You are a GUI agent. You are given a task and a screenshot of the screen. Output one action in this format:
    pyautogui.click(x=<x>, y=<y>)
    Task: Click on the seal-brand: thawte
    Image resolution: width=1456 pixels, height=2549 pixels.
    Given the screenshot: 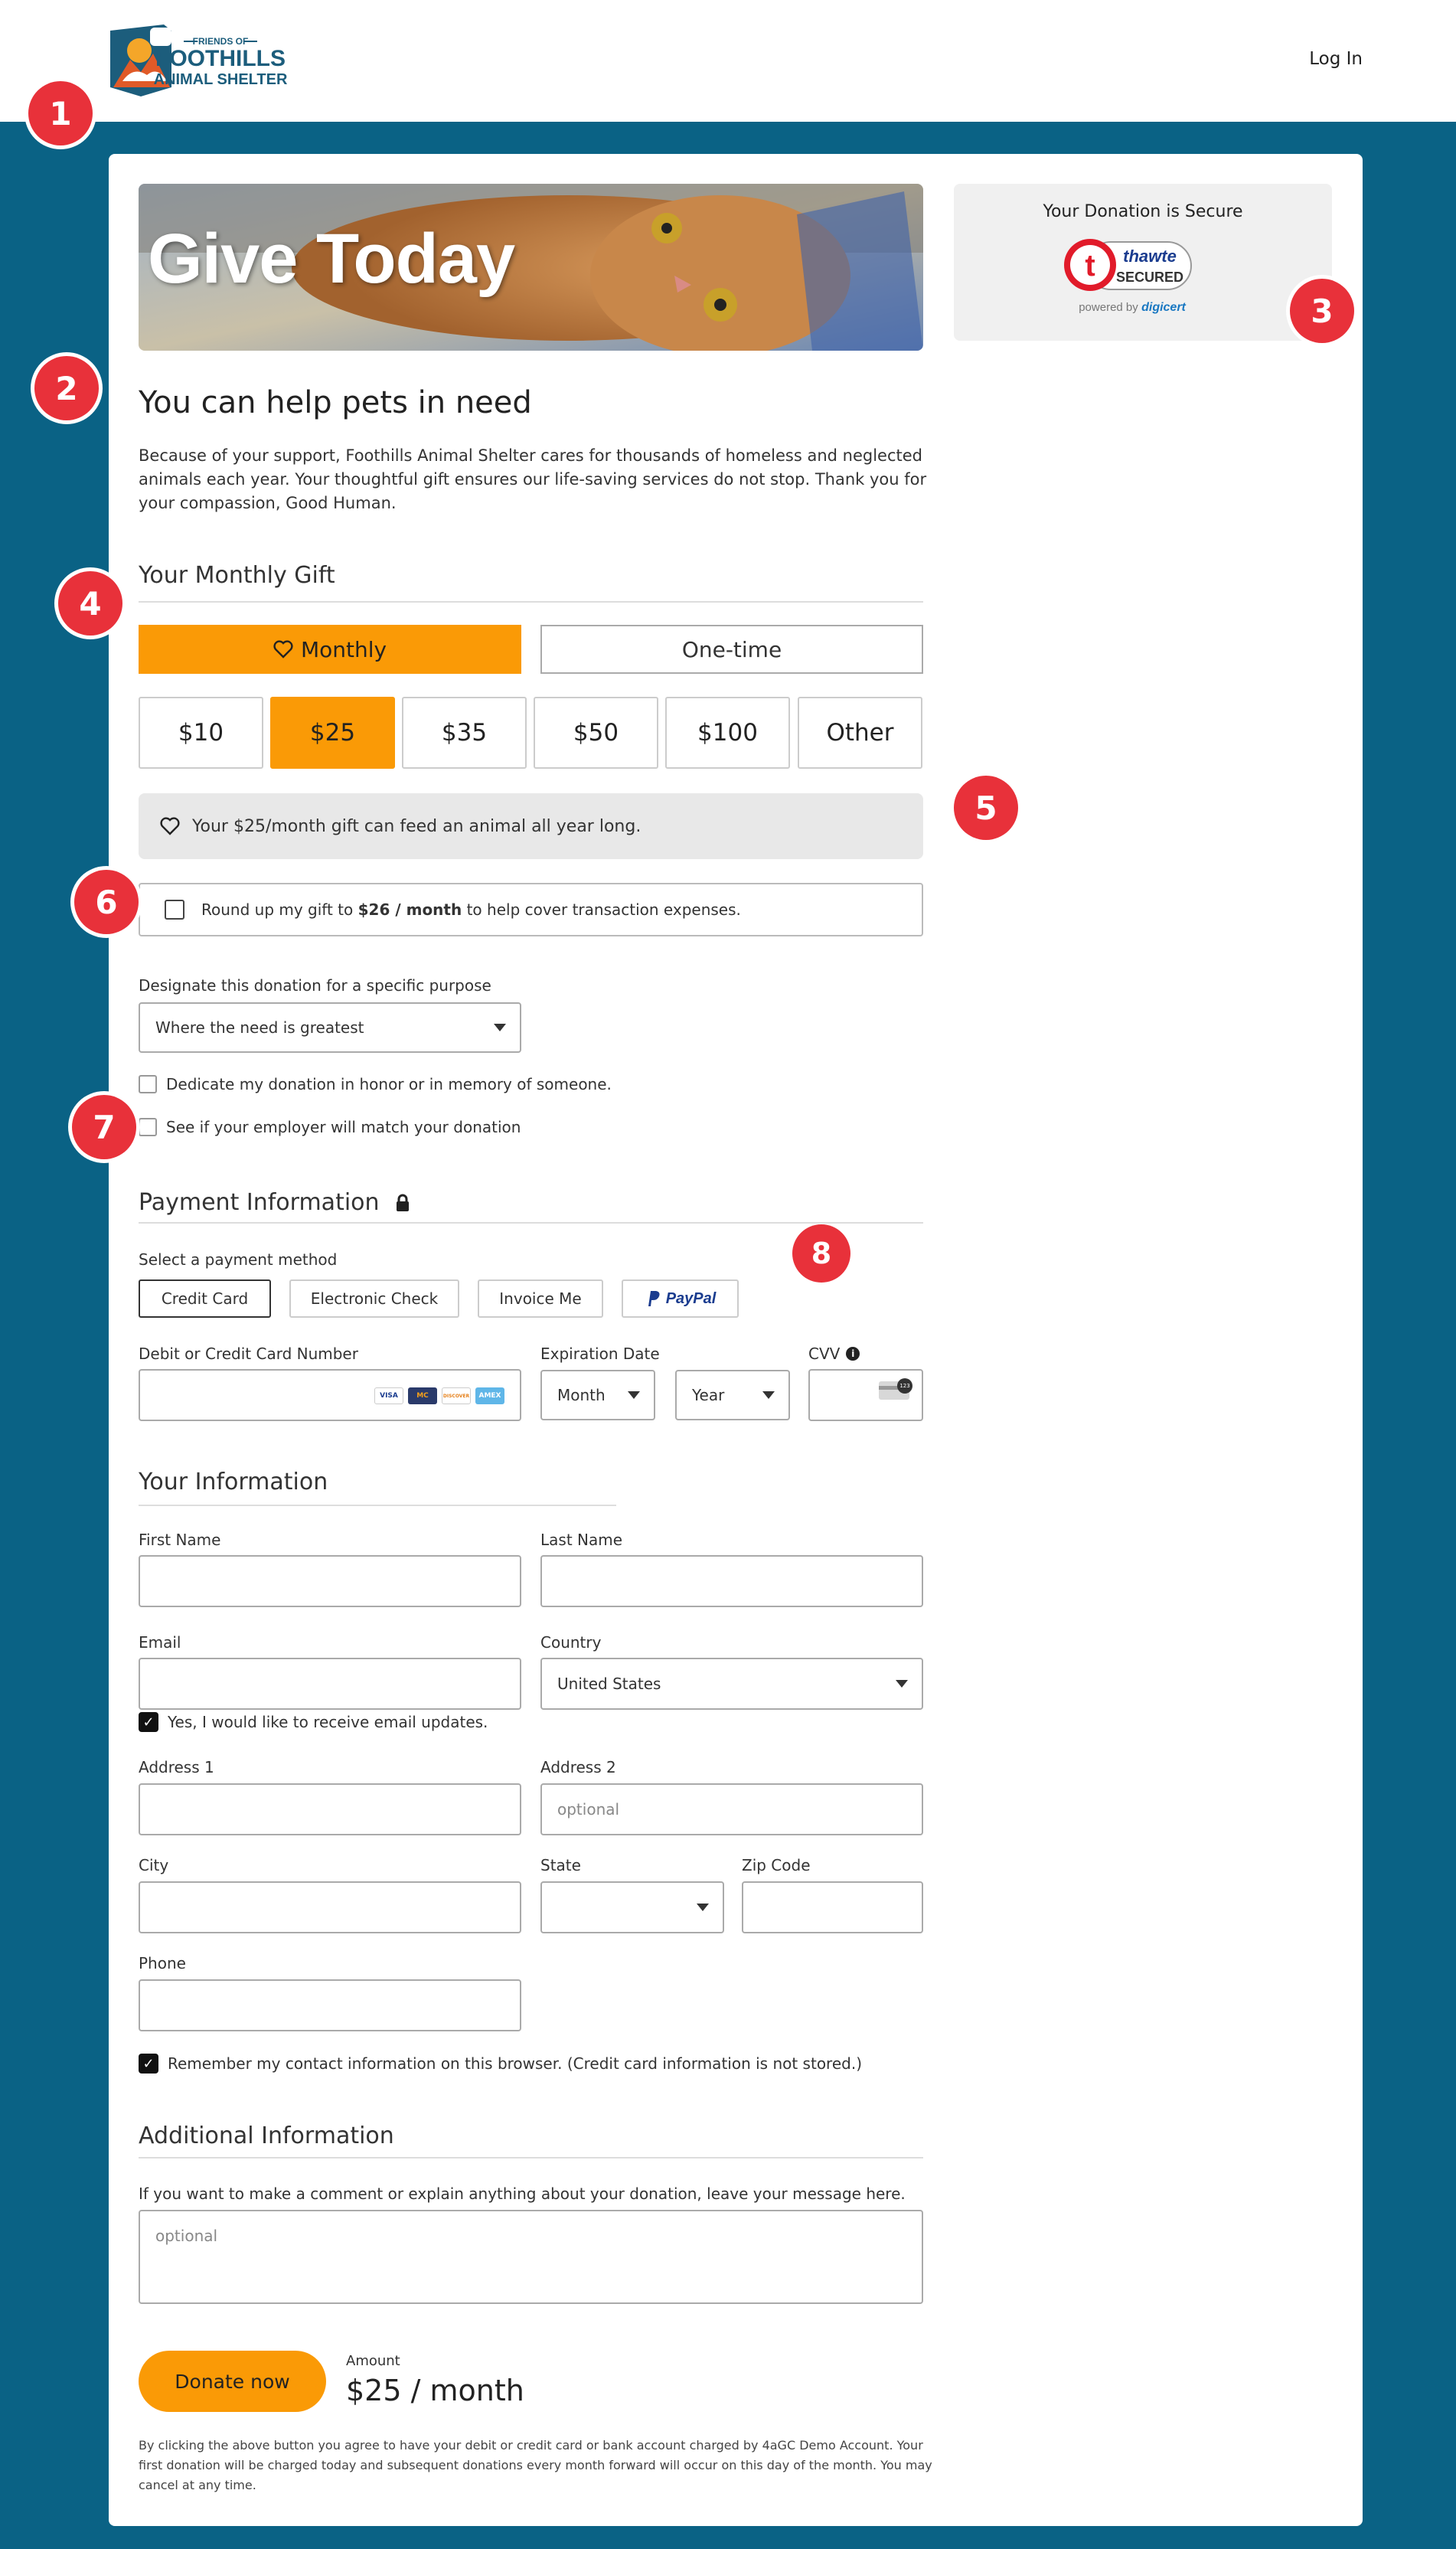 What is the action you would take?
    pyautogui.click(x=1150, y=256)
    